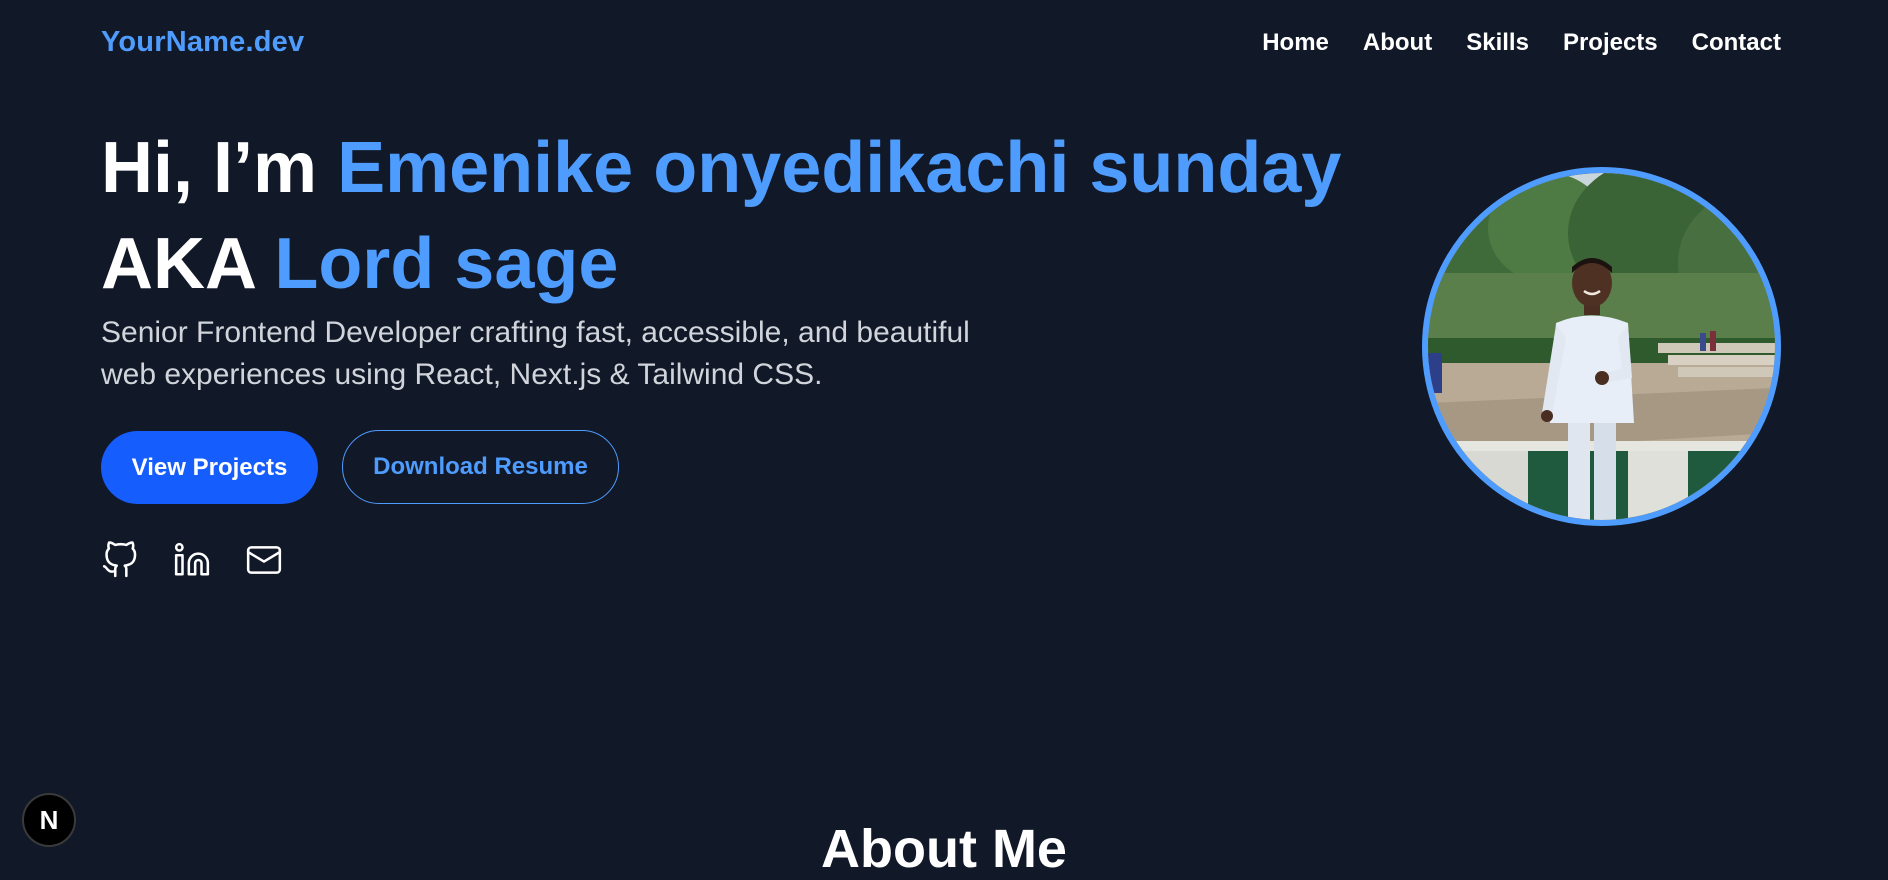 The width and height of the screenshot is (1888, 880). I want to click on mail-icon, so click(264, 560).